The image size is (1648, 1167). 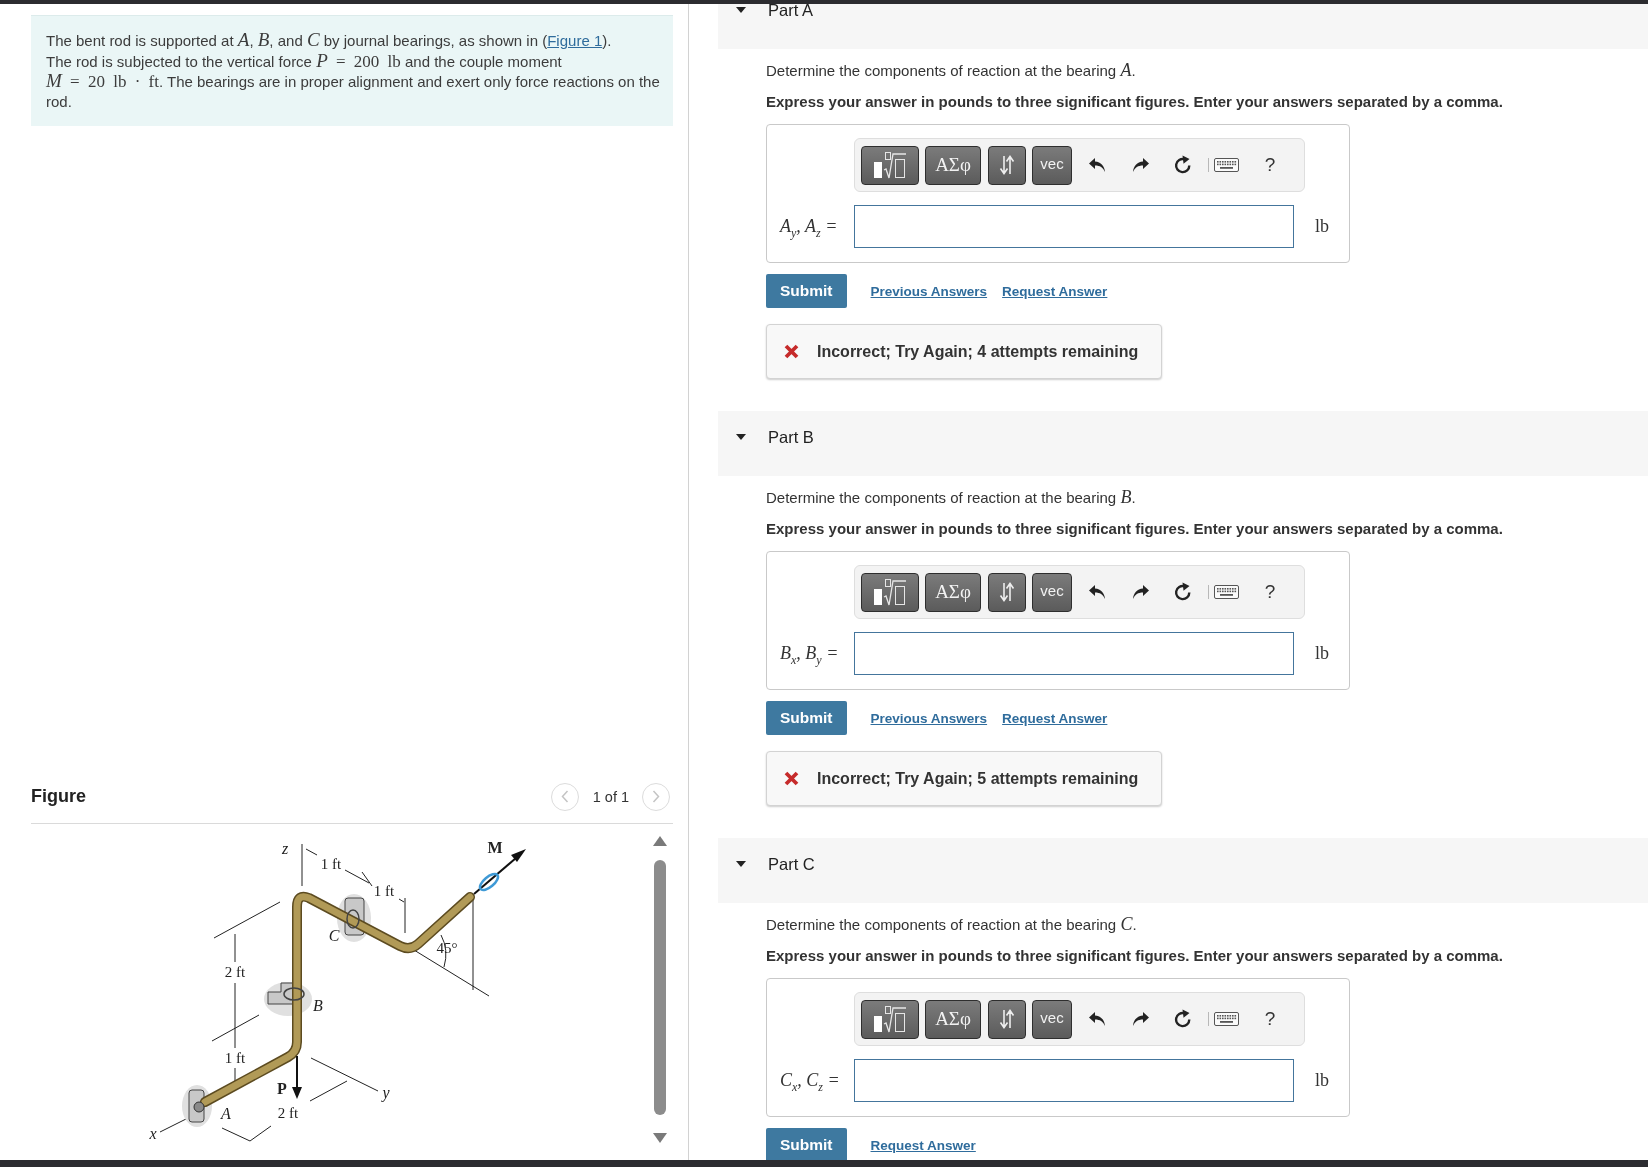 I want to click on scroll-up-icon, so click(x=660, y=841).